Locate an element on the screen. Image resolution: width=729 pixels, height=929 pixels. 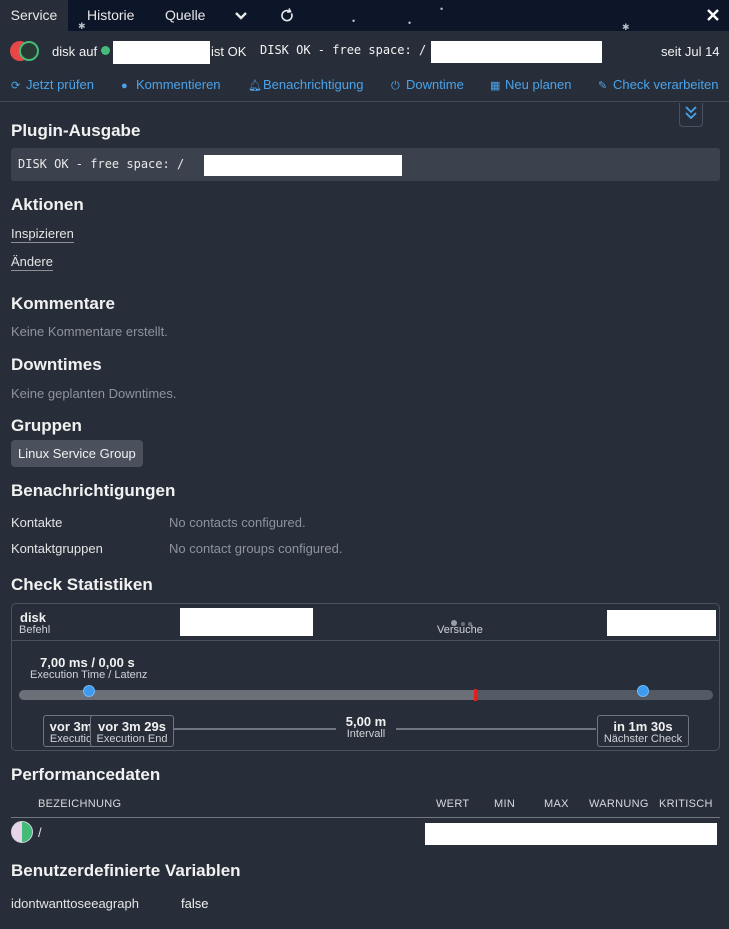
command-name: disk is located at coordinates (33, 617).